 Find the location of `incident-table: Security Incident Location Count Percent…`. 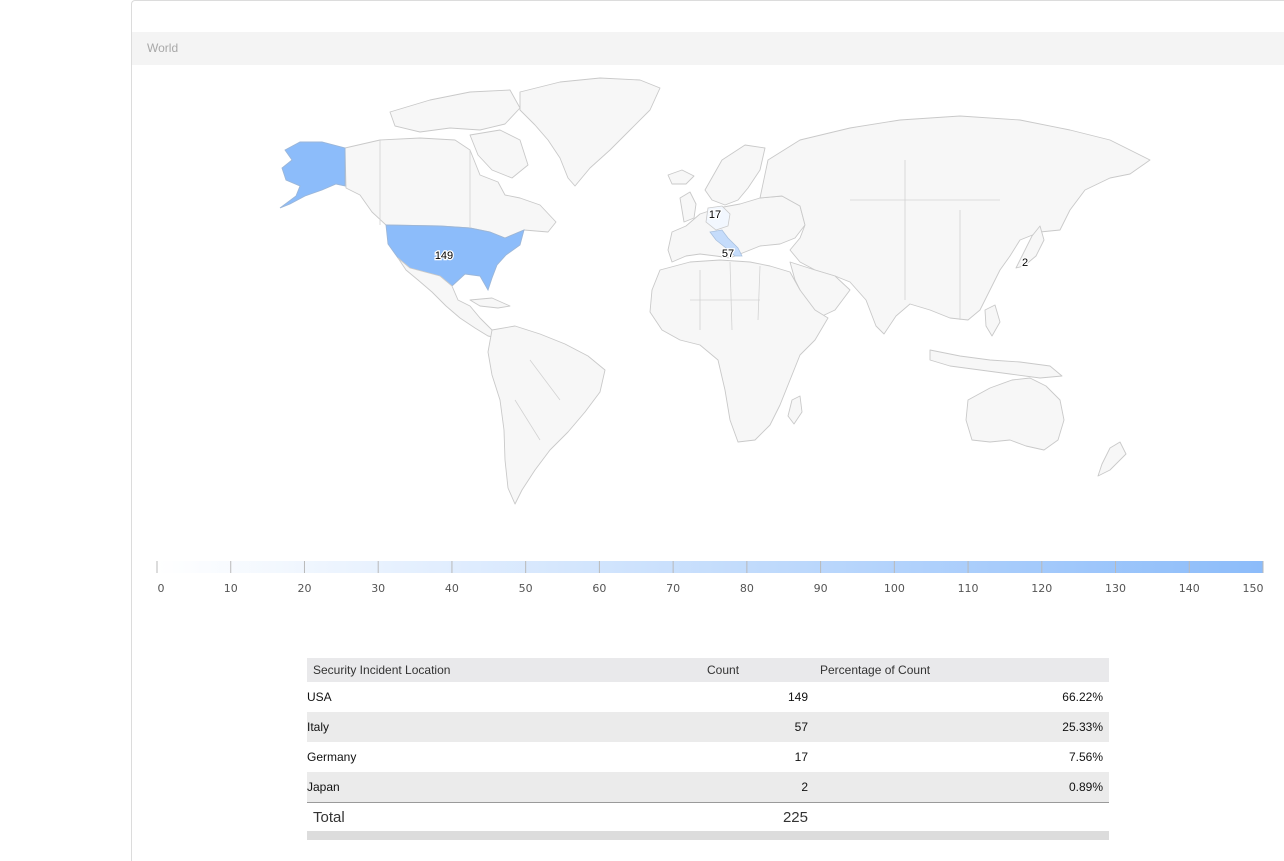

incident-table: Security Incident Location Count Percent… is located at coordinates (708, 749).